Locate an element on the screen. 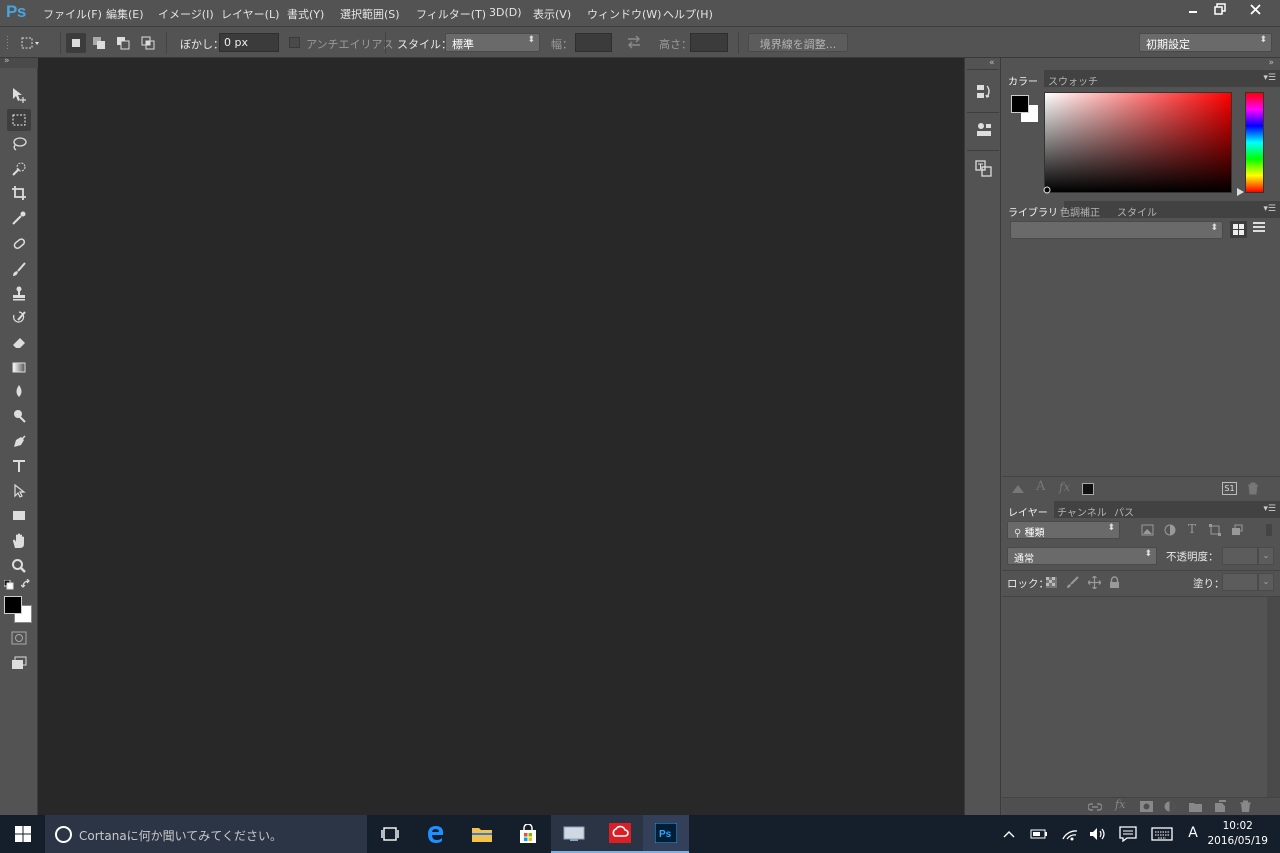 The image size is (1280, 853). taskbar-app-remote is located at coordinates (574, 834).